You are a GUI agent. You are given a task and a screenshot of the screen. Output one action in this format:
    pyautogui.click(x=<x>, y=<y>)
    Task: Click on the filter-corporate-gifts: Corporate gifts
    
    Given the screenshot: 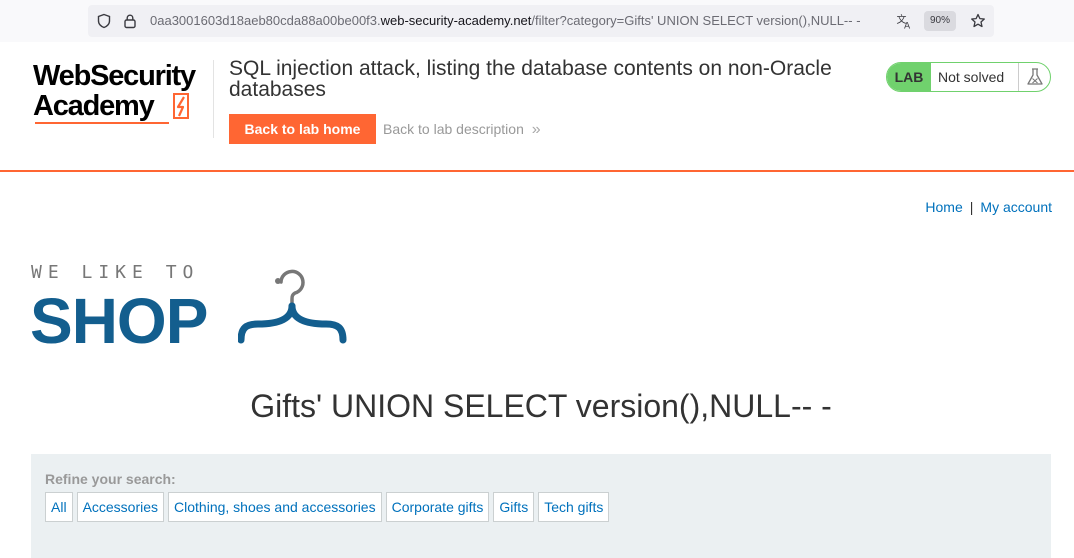 What is the action you would take?
    pyautogui.click(x=437, y=507)
    